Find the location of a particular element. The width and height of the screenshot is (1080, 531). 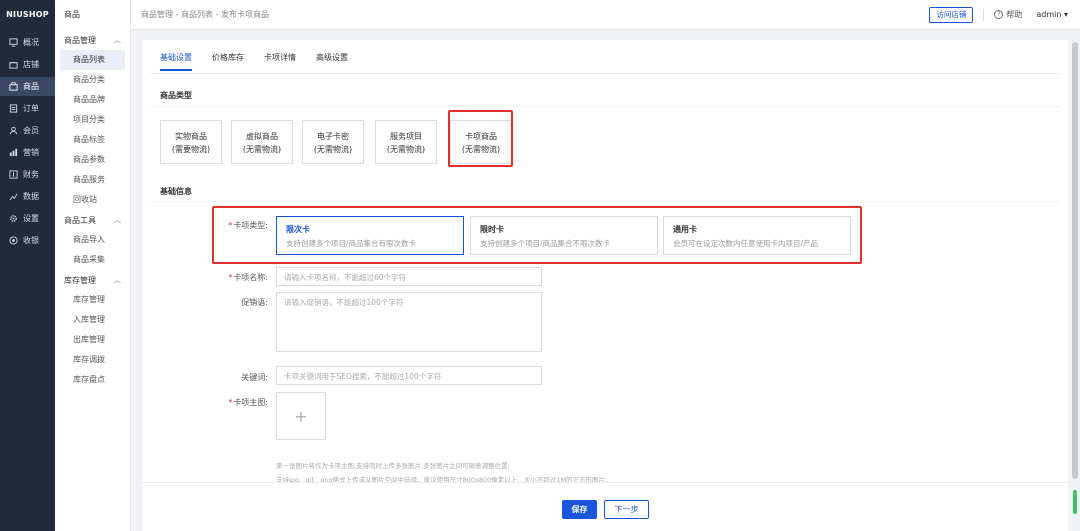

subnav-group-goods-manage: 商品管理 ︿ is located at coordinates (92, 40).